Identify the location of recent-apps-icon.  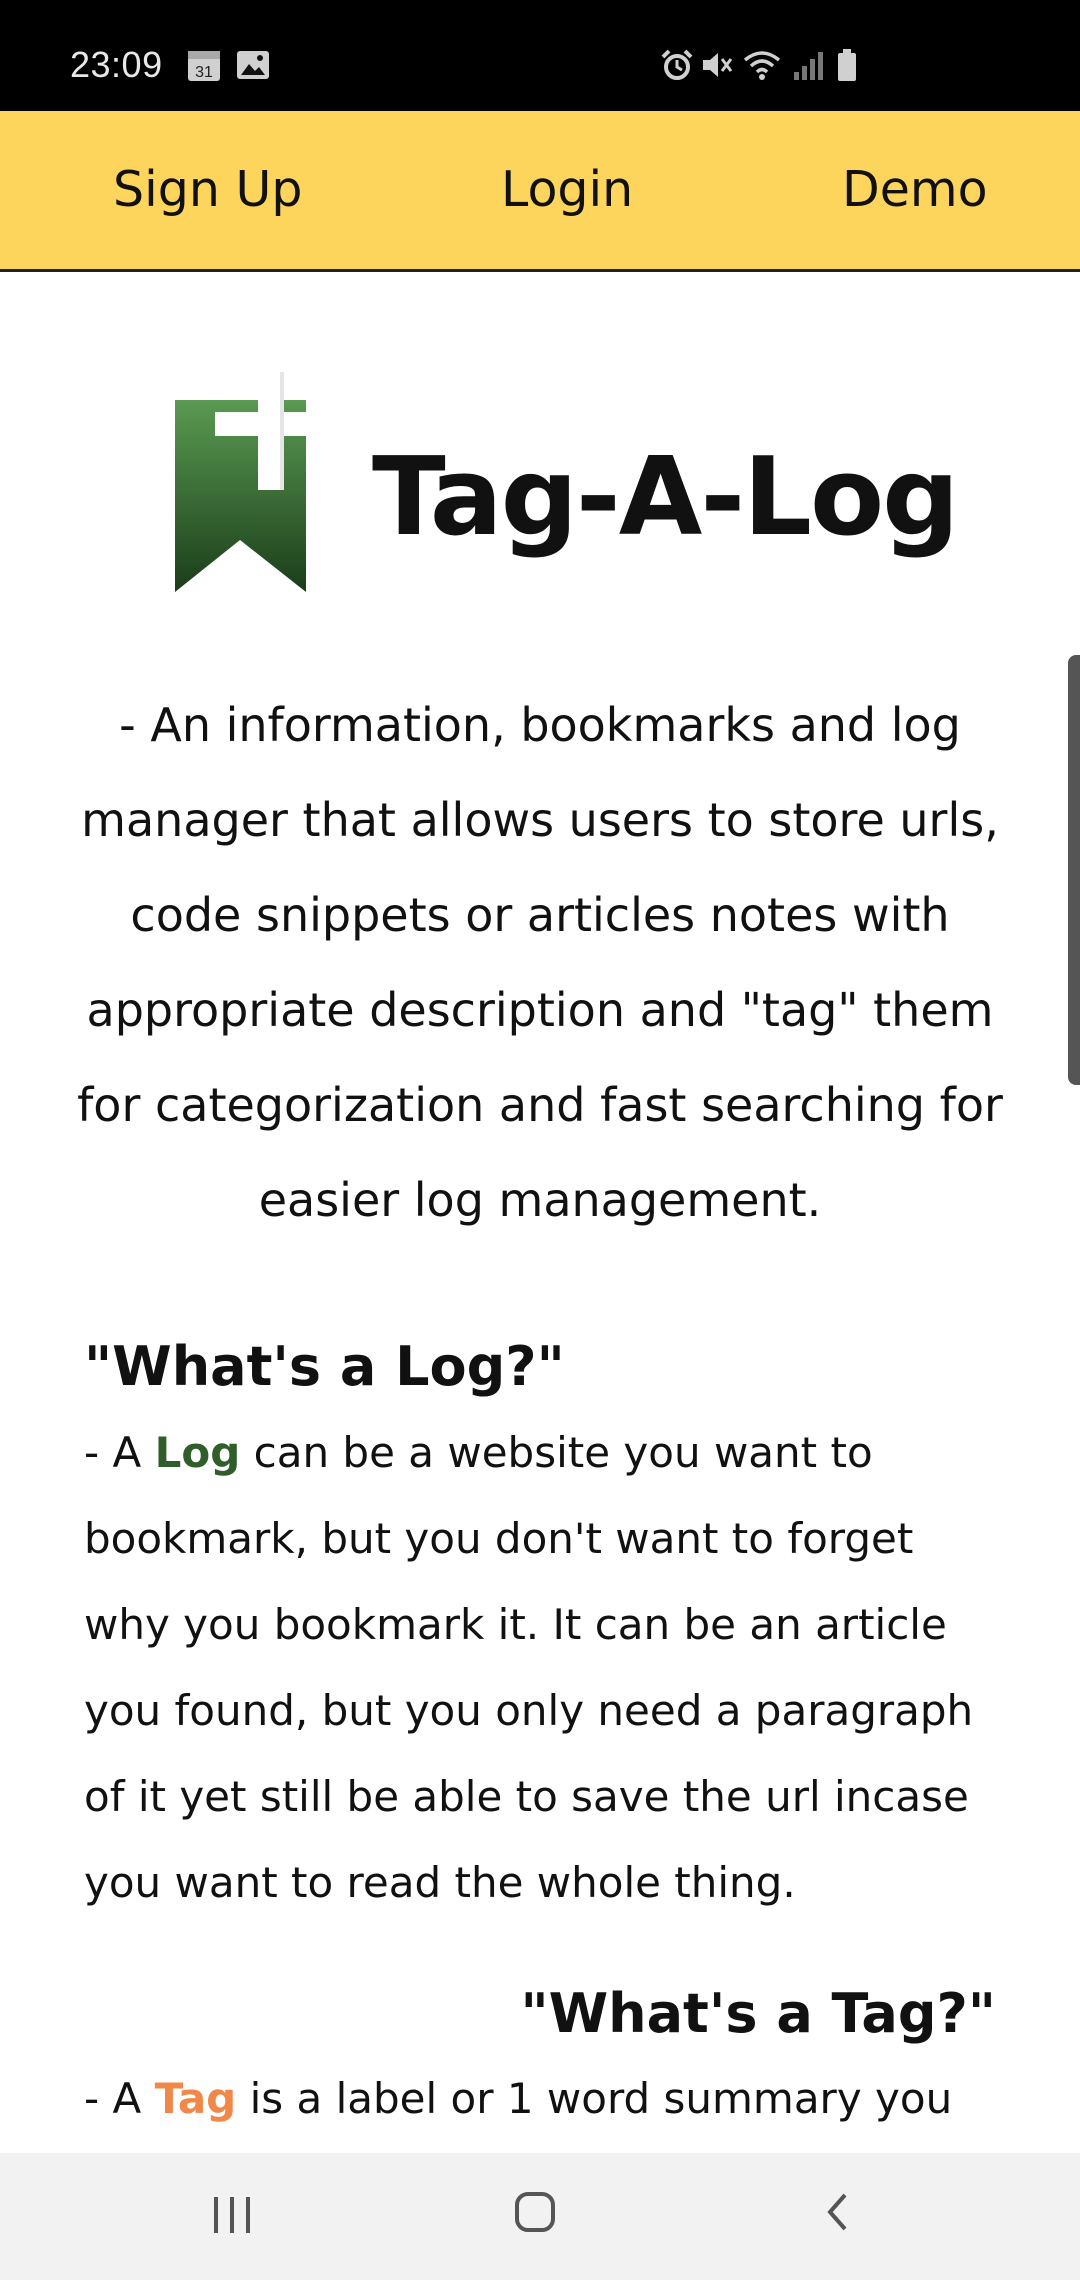
(233, 2213).